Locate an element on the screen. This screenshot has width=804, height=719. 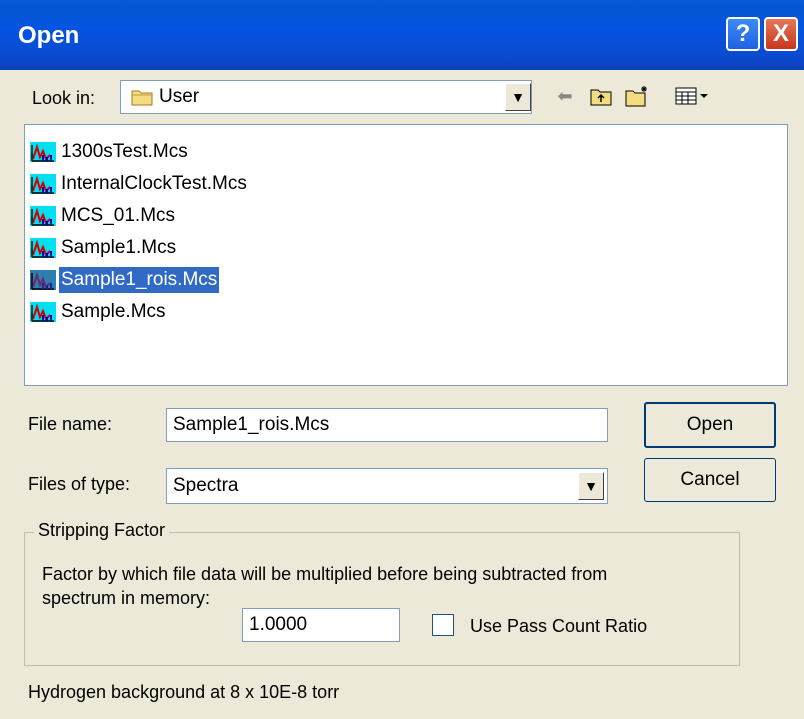
files-of-type-value: Spectra is located at coordinates (206, 485).